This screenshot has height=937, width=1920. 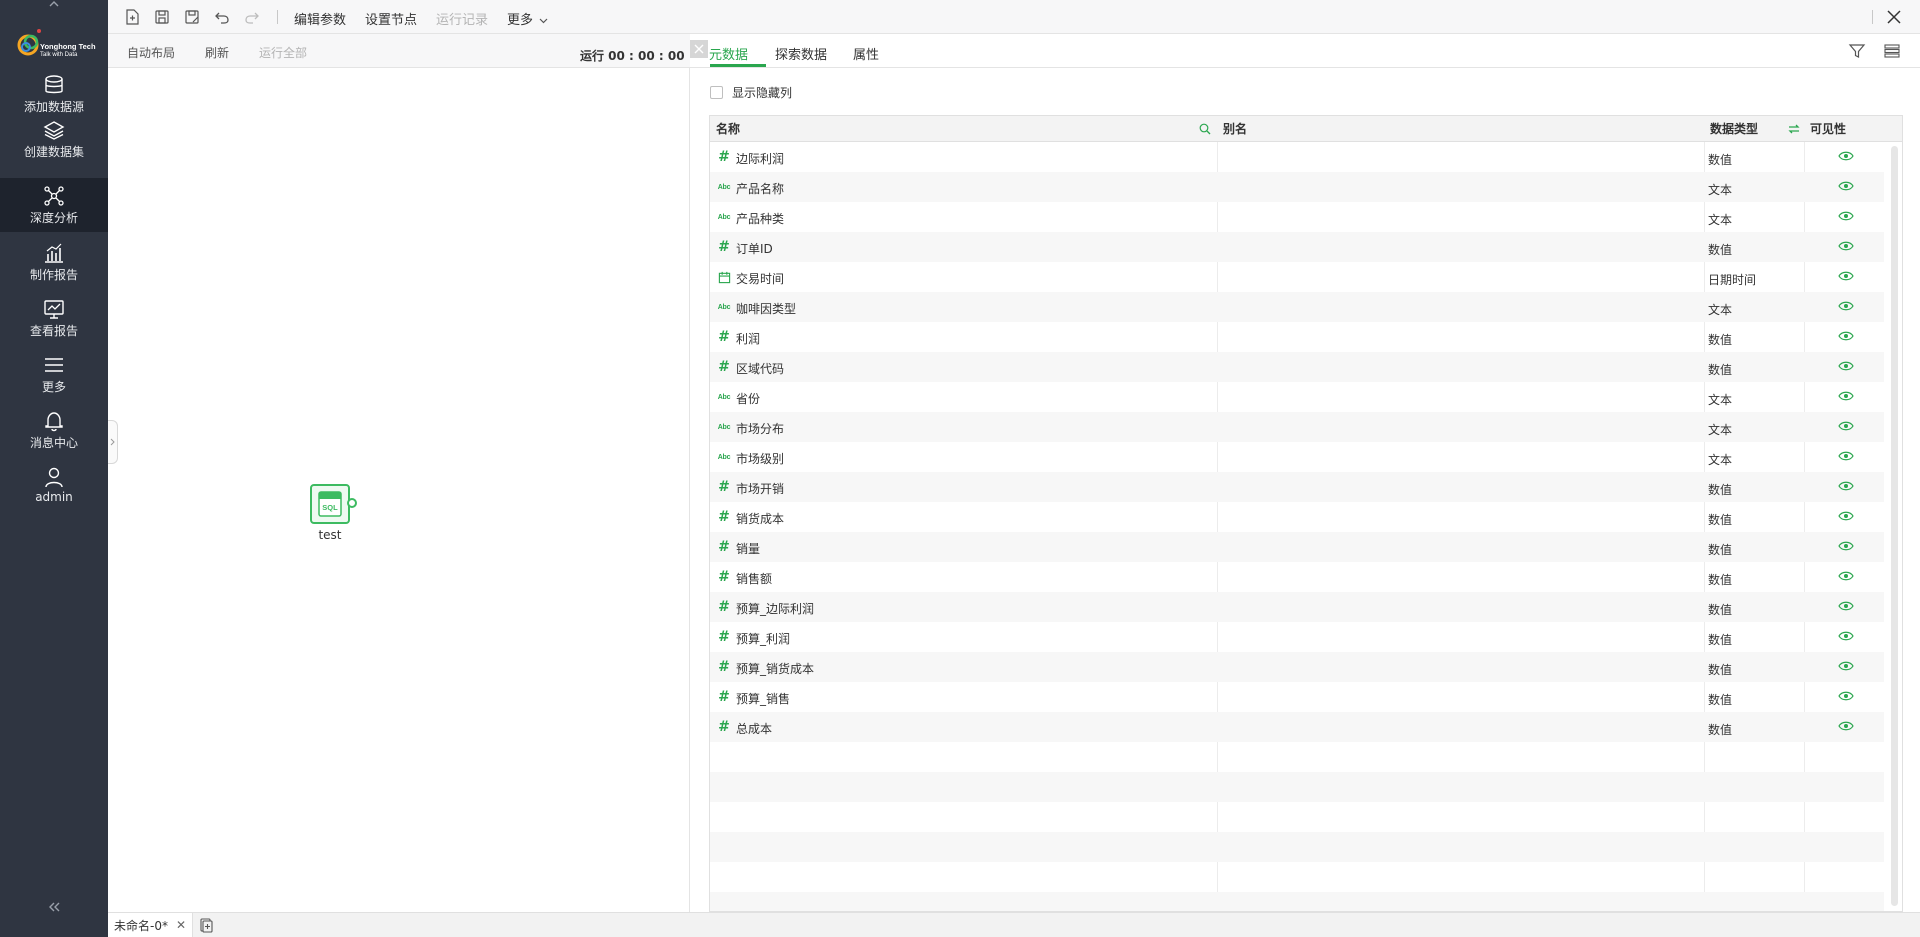 I want to click on table-row: Abc 咖啡因类型 文本, so click(x=1297, y=307).